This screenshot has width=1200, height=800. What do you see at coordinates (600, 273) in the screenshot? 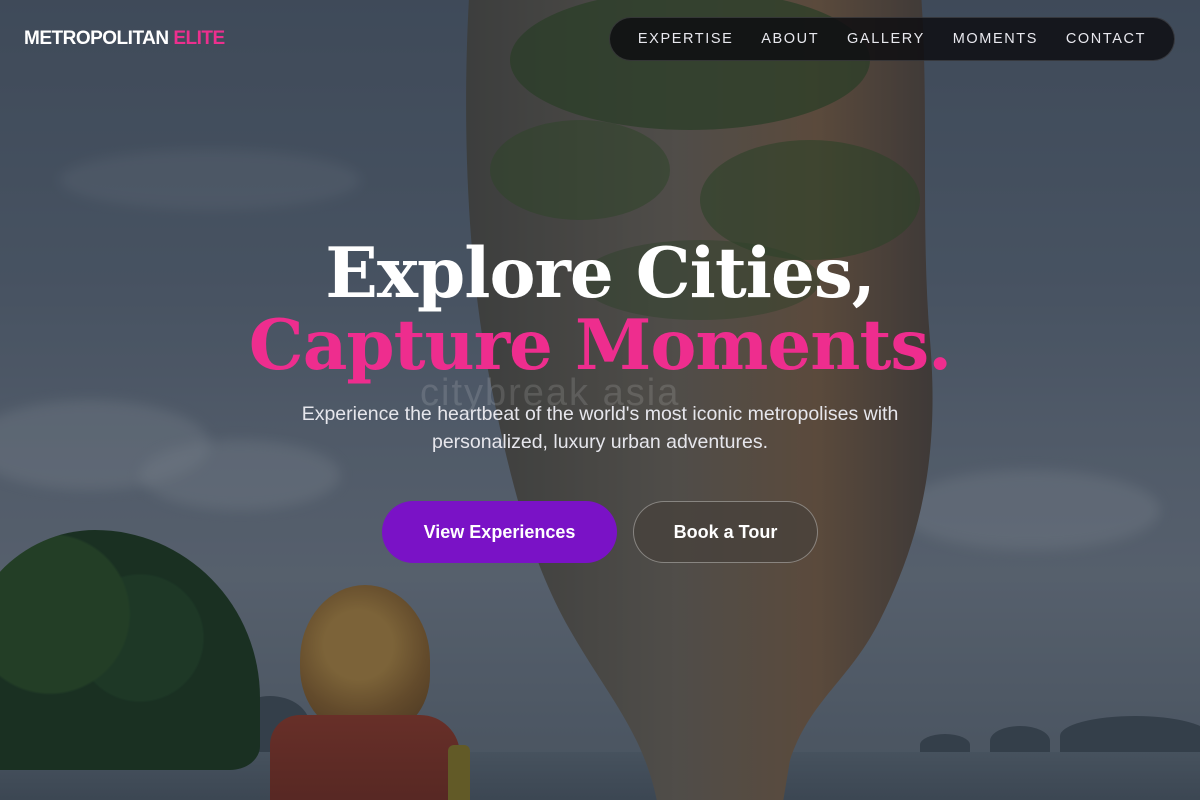
I see `hero-title-line1: Explore Cities,` at bounding box center [600, 273].